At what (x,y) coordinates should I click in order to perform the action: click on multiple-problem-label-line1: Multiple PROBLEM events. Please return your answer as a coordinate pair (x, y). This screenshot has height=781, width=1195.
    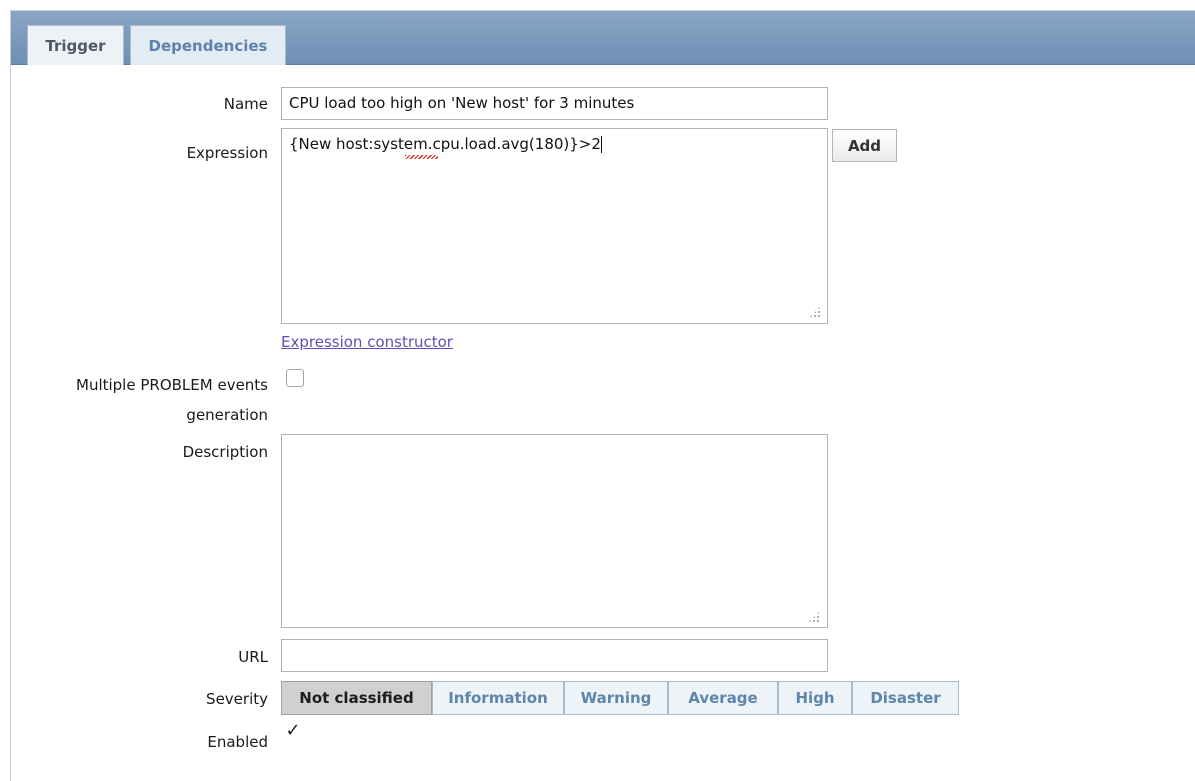
    Looking at the image, I should click on (172, 385).